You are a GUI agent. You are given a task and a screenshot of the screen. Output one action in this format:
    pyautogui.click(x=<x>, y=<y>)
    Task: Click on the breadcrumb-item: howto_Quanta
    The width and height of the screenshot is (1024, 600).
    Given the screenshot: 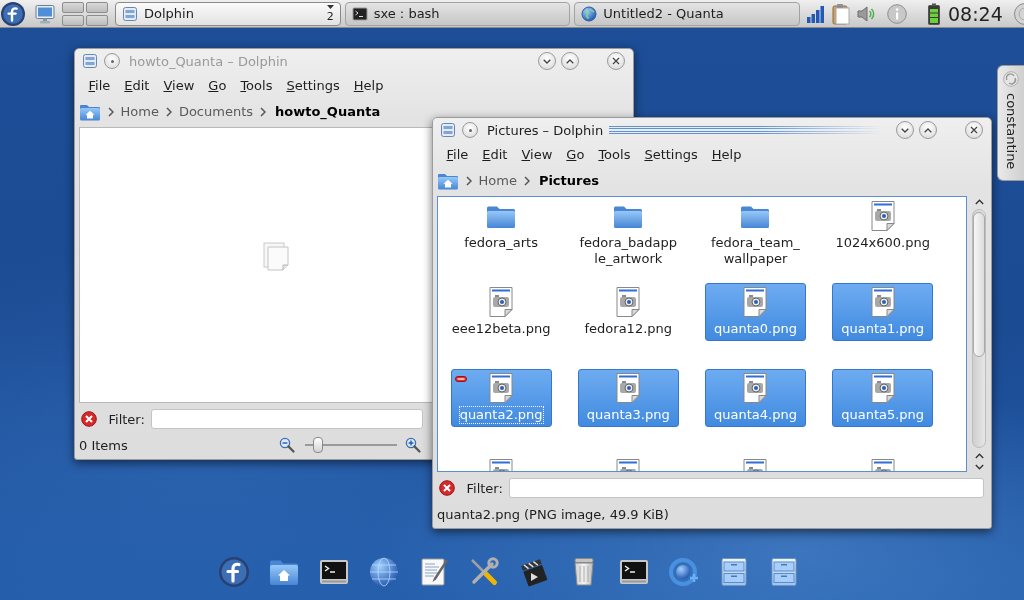 What is the action you would take?
    pyautogui.click(x=328, y=111)
    